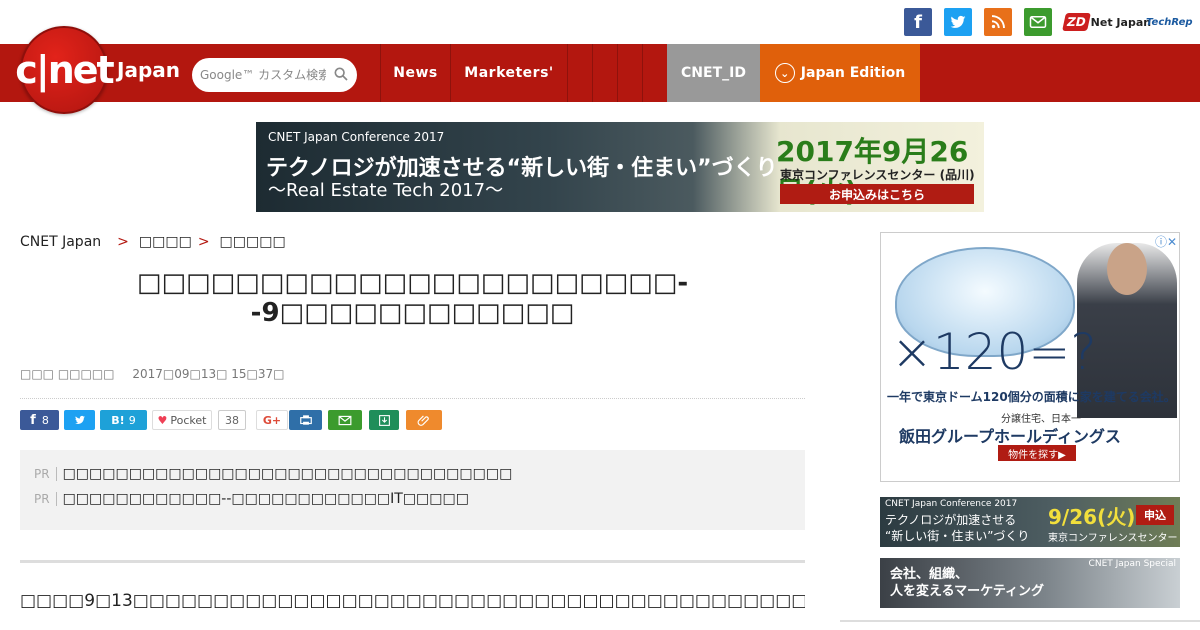  What do you see at coordinates (853, 73) in the screenshot?
I see `edition-label: Japan Edition` at bounding box center [853, 73].